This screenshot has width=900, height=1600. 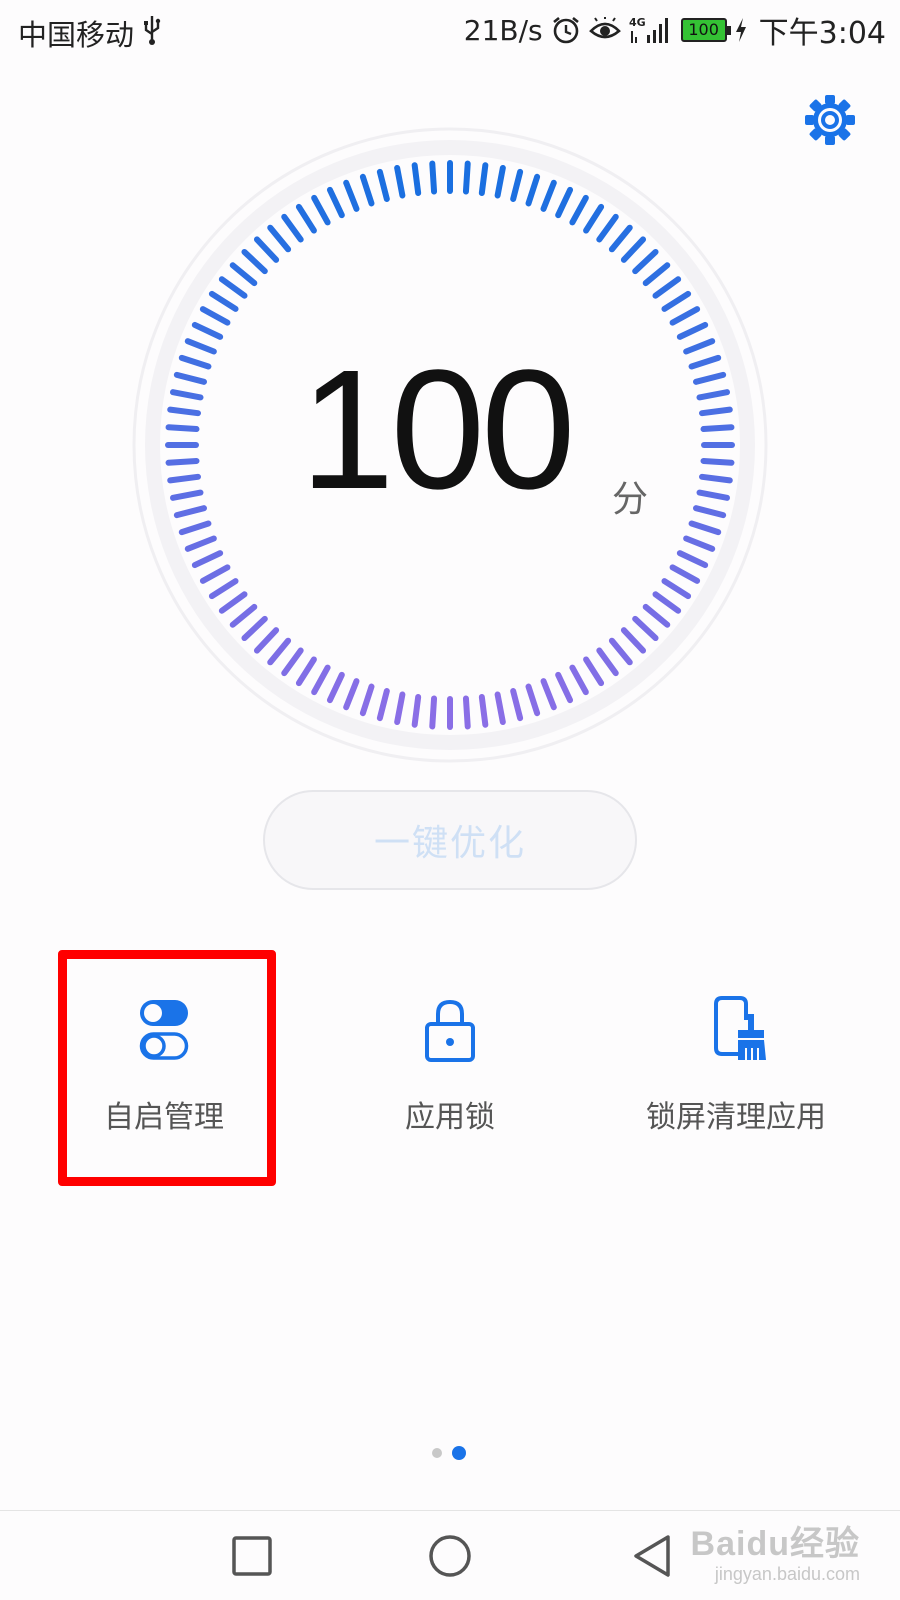 I want to click on back-icon, so click(x=653, y=1556).